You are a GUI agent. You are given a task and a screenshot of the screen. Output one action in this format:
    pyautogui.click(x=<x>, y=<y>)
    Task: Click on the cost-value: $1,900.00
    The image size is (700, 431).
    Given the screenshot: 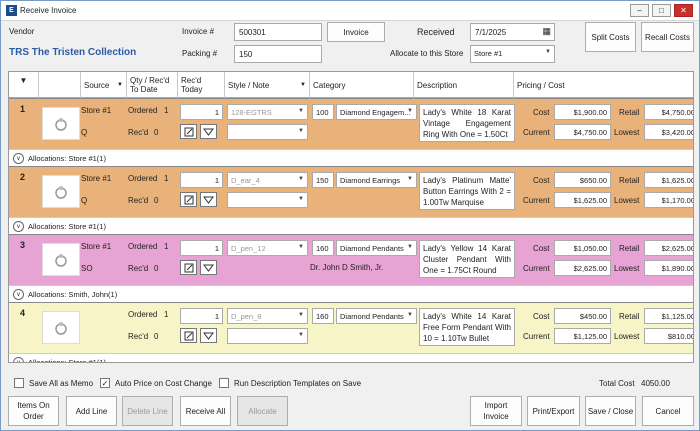 What is the action you would take?
    pyautogui.click(x=582, y=112)
    